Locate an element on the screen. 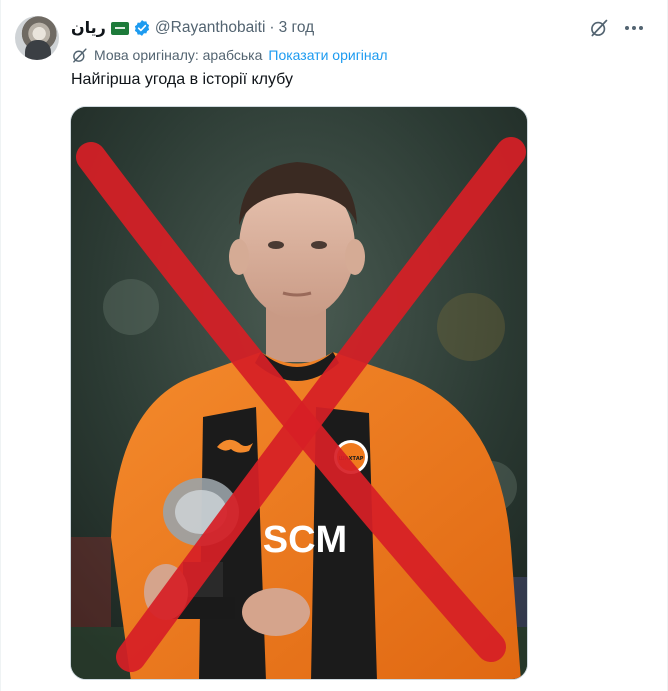 The image size is (668, 691). more-icon is located at coordinates (634, 28).